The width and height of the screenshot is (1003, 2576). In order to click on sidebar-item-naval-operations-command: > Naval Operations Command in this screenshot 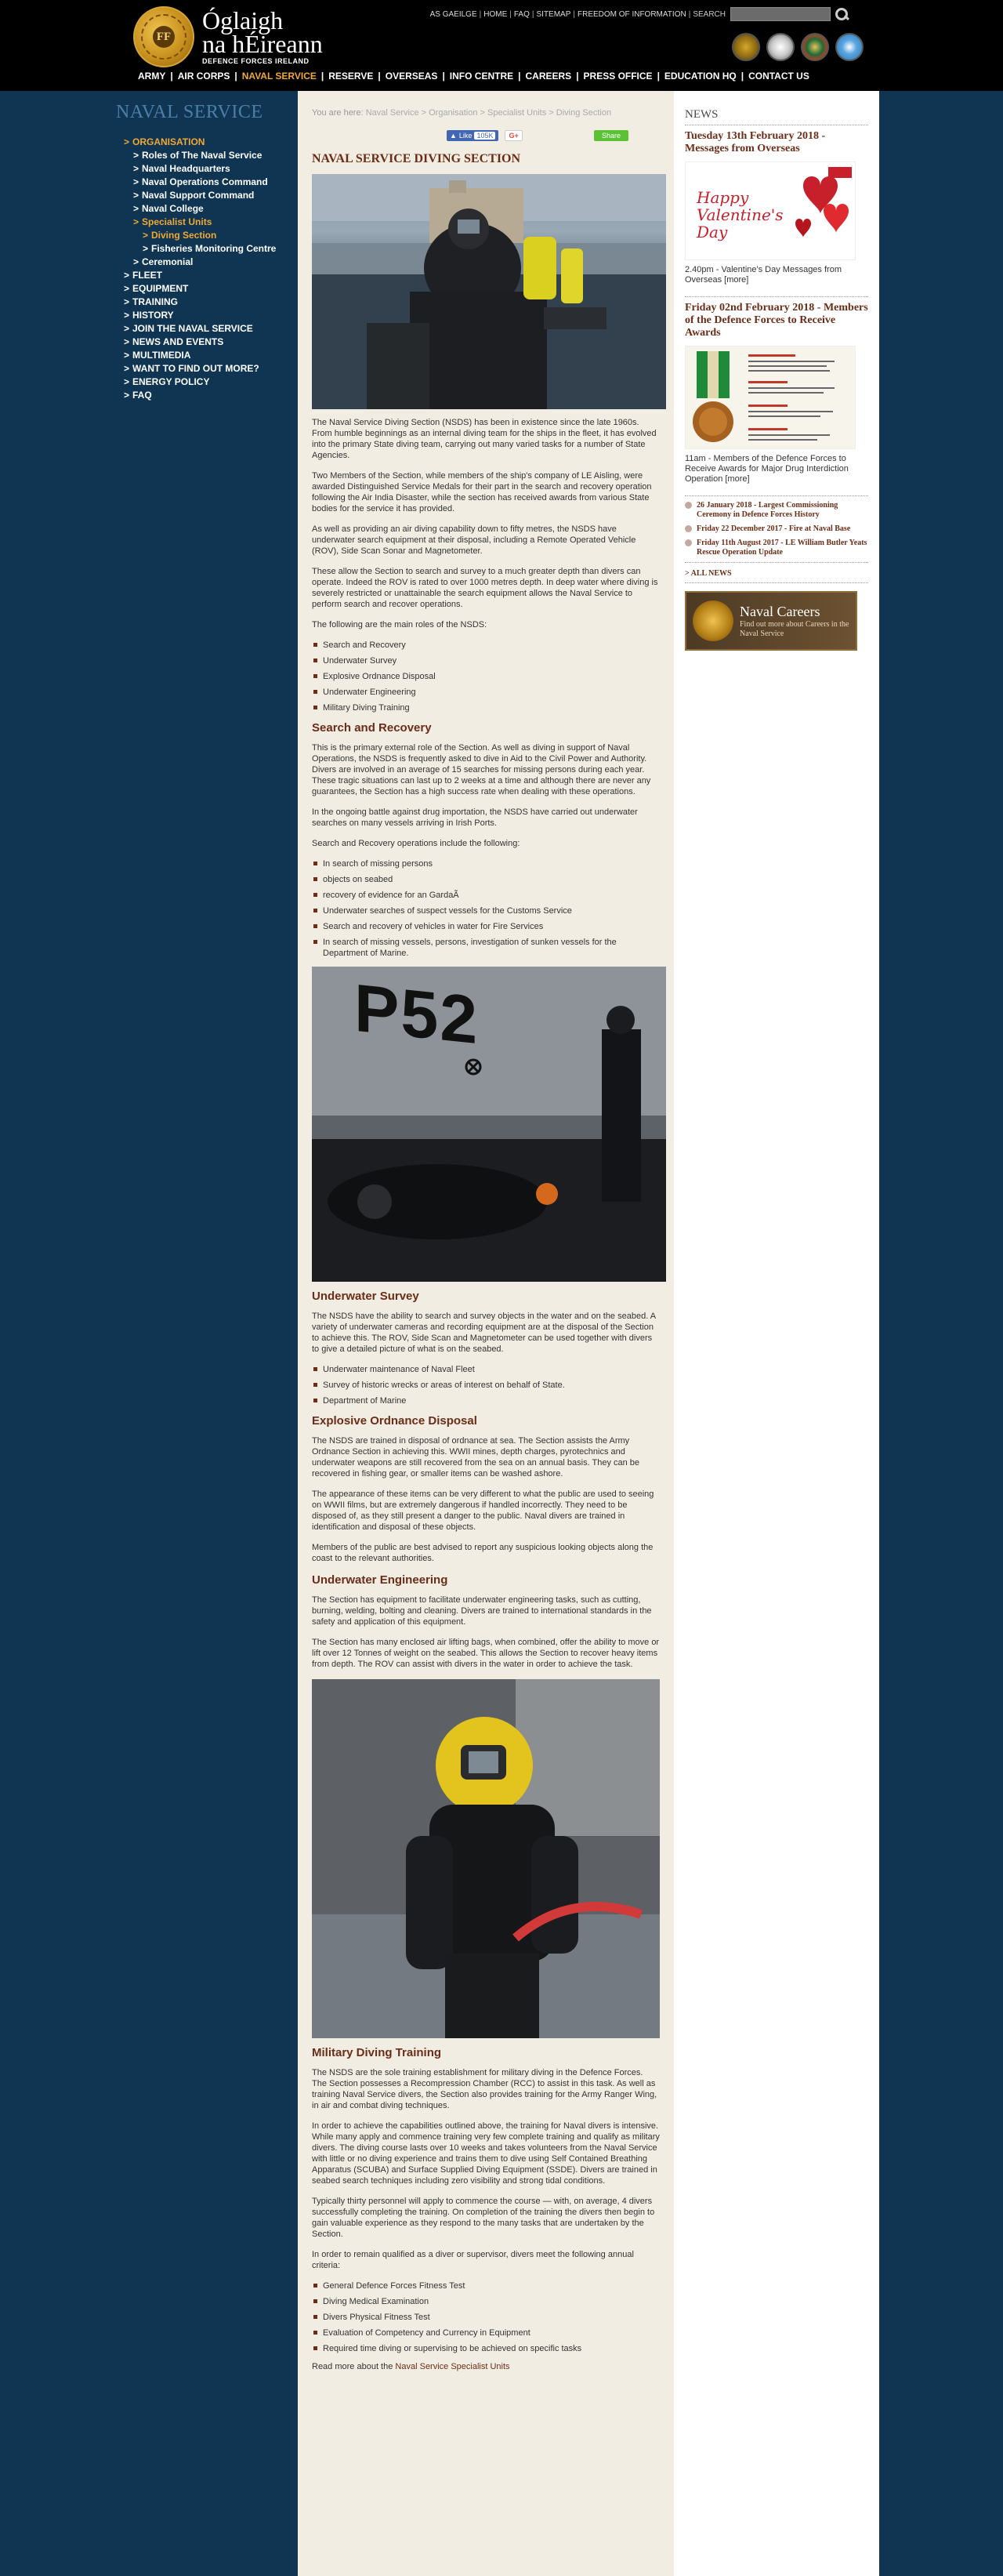, I will do `click(215, 183)`.